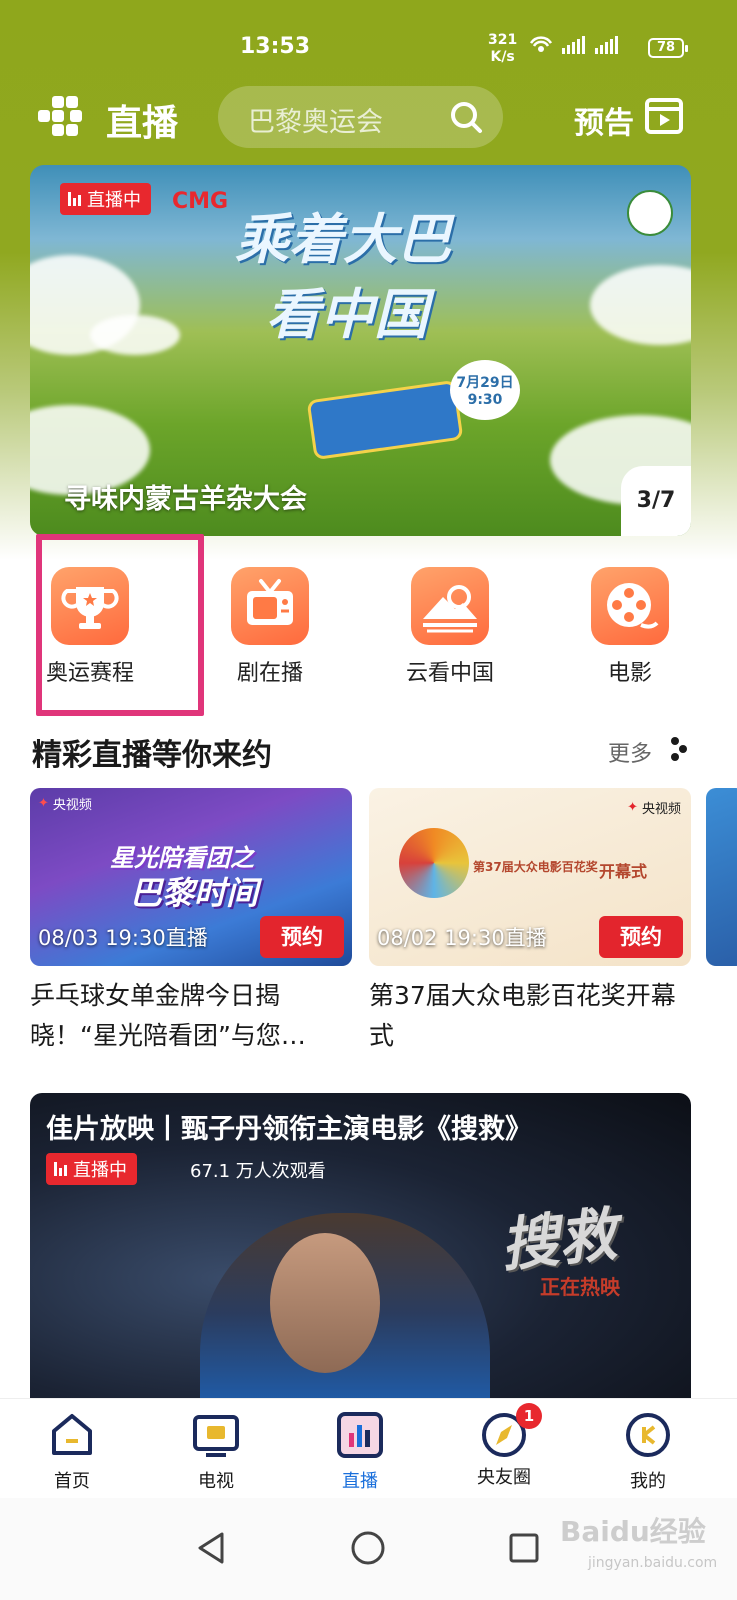 The width and height of the screenshot is (737, 1600). Describe the element at coordinates (360, 1481) in the screenshot. I see `nav-label: 直播` at that location.